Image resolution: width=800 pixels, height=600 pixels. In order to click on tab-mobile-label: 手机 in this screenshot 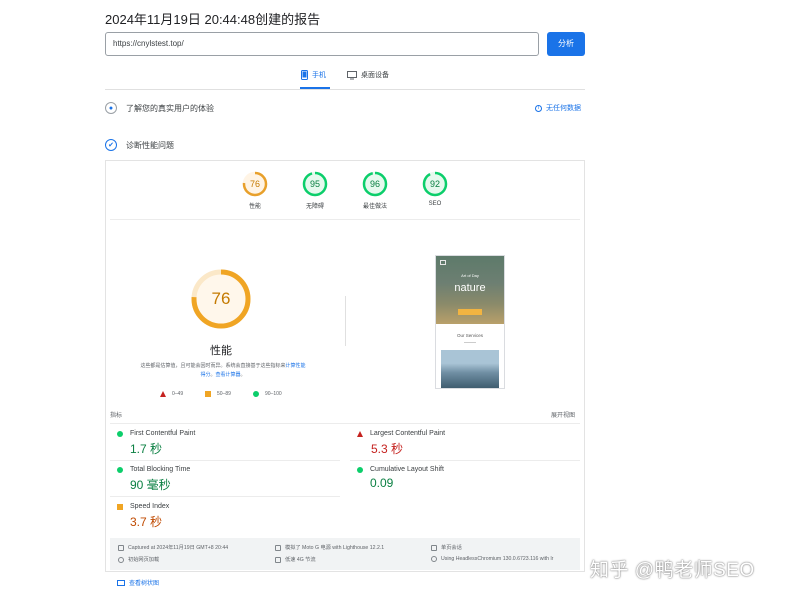, I will do `click(319, 75)`.